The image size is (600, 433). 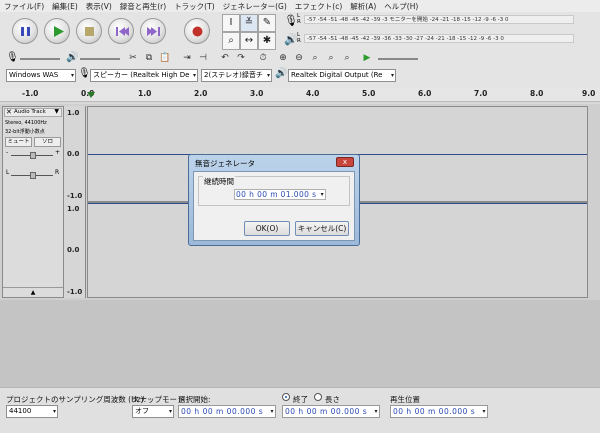 I want to click on recording-device-select: Realtek Digital Output (Re ▾, so click(x=342, y=75).